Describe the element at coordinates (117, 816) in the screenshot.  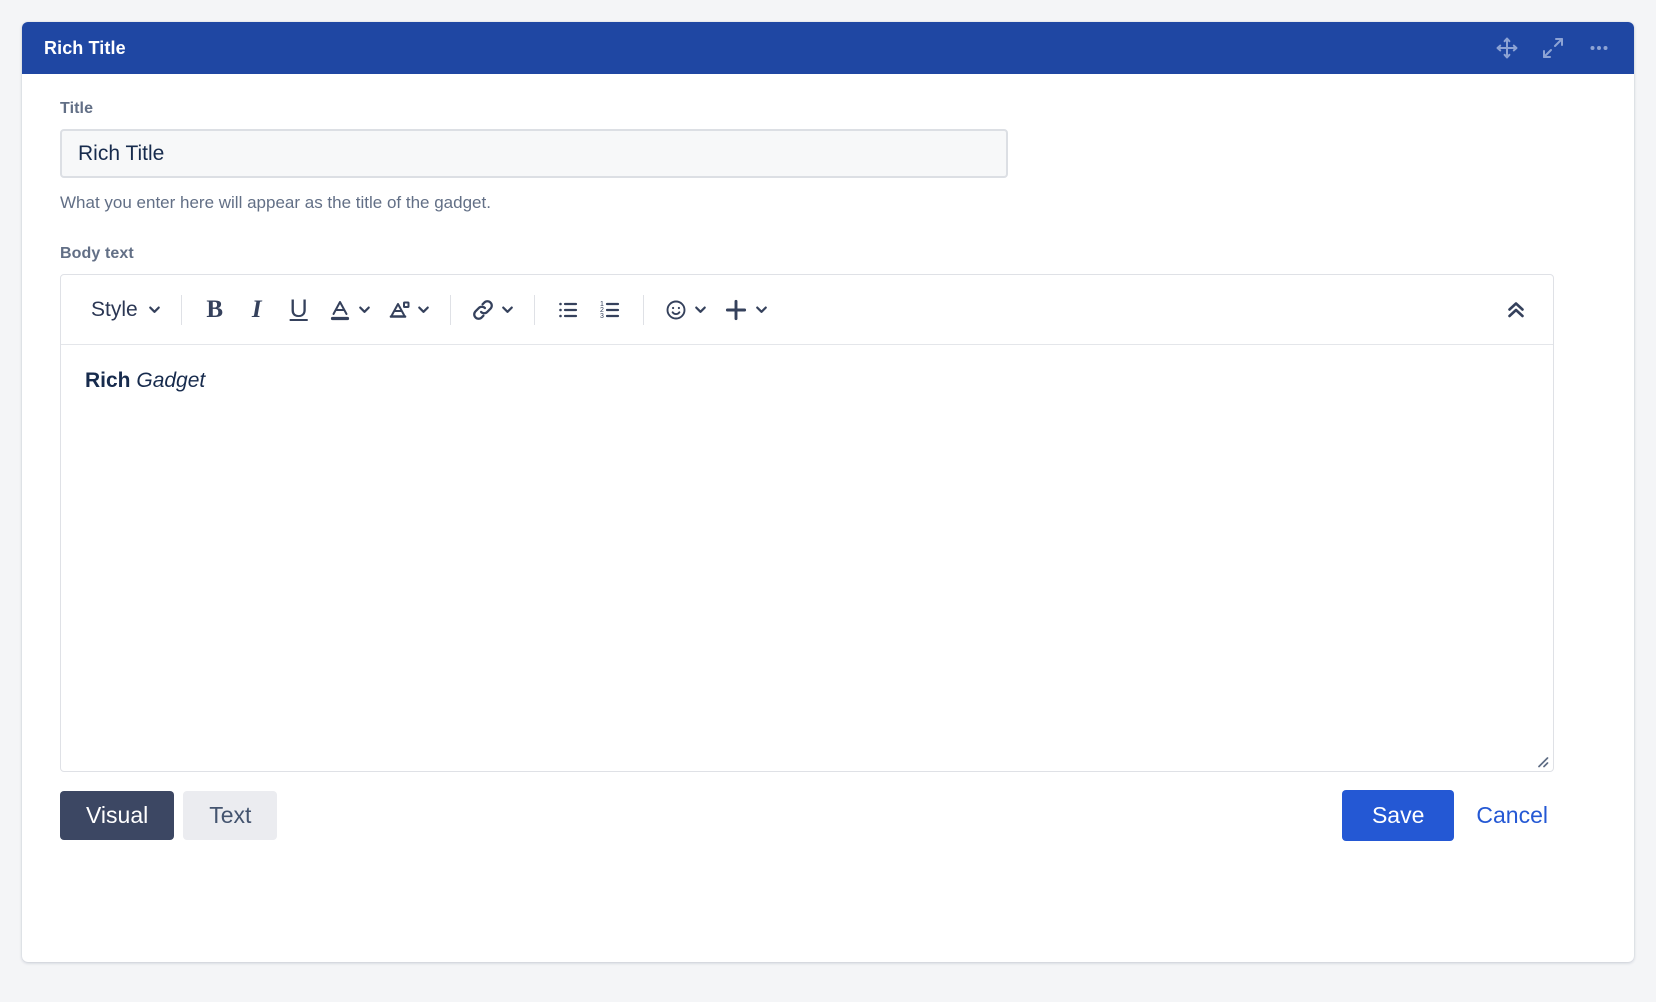
I see `visual-mode-button: Visual` at that location.